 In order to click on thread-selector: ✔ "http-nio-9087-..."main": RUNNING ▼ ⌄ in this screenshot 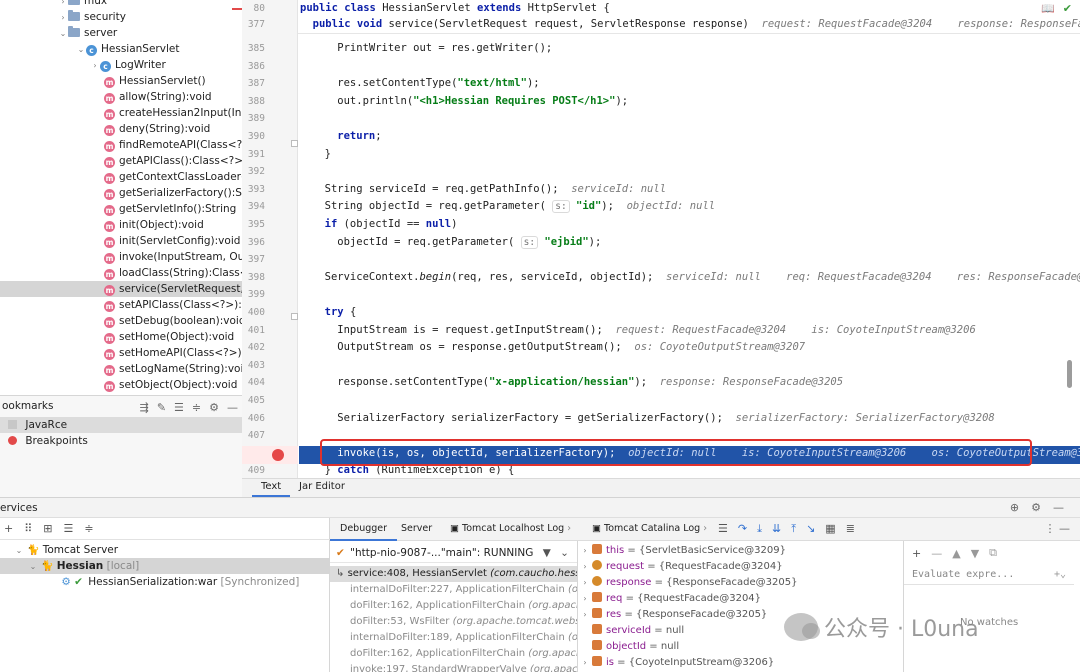, I will do `click(453, 553)`.